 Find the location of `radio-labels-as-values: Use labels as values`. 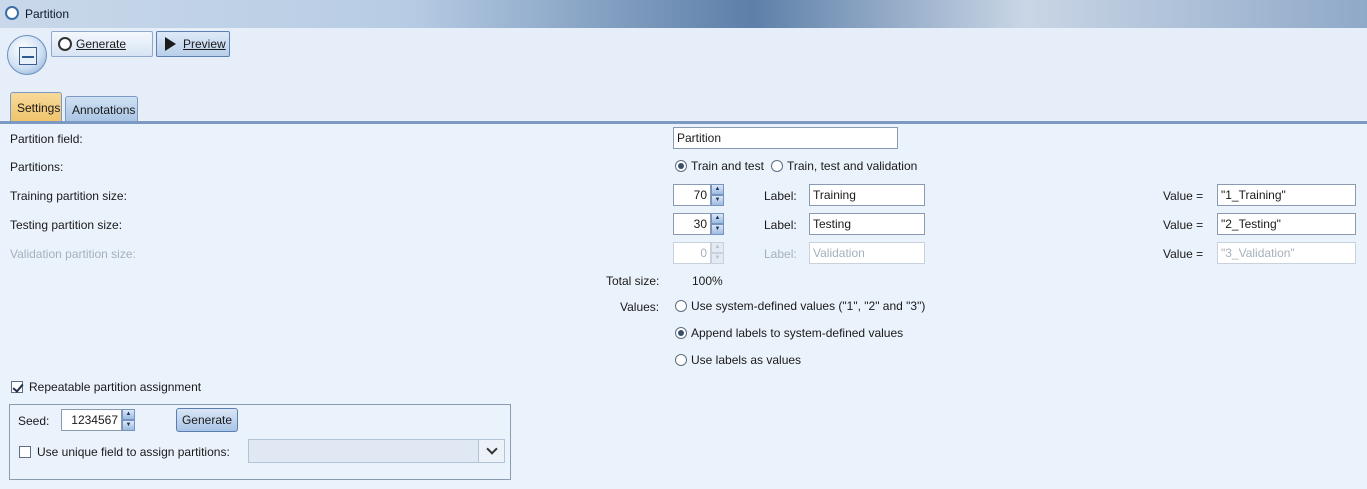

radio-labels-as-values: Use labels as values is located at coordinates (738, 360).